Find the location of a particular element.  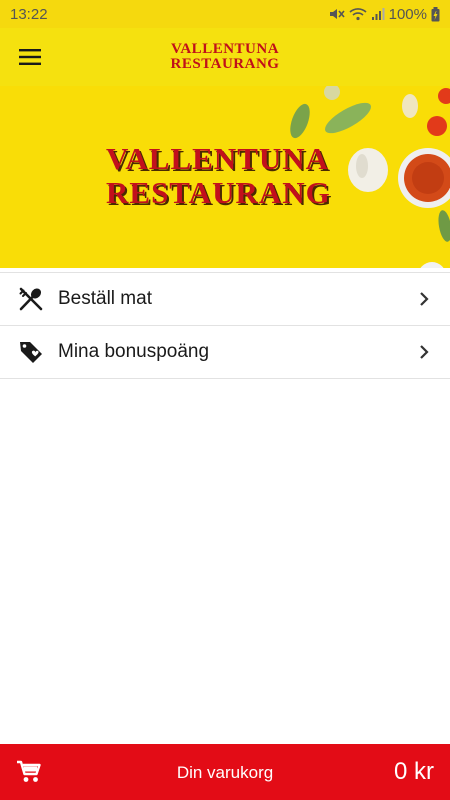

banner-title: VALLENTUNA RESTAURANG is located at coordinates (218, 176).